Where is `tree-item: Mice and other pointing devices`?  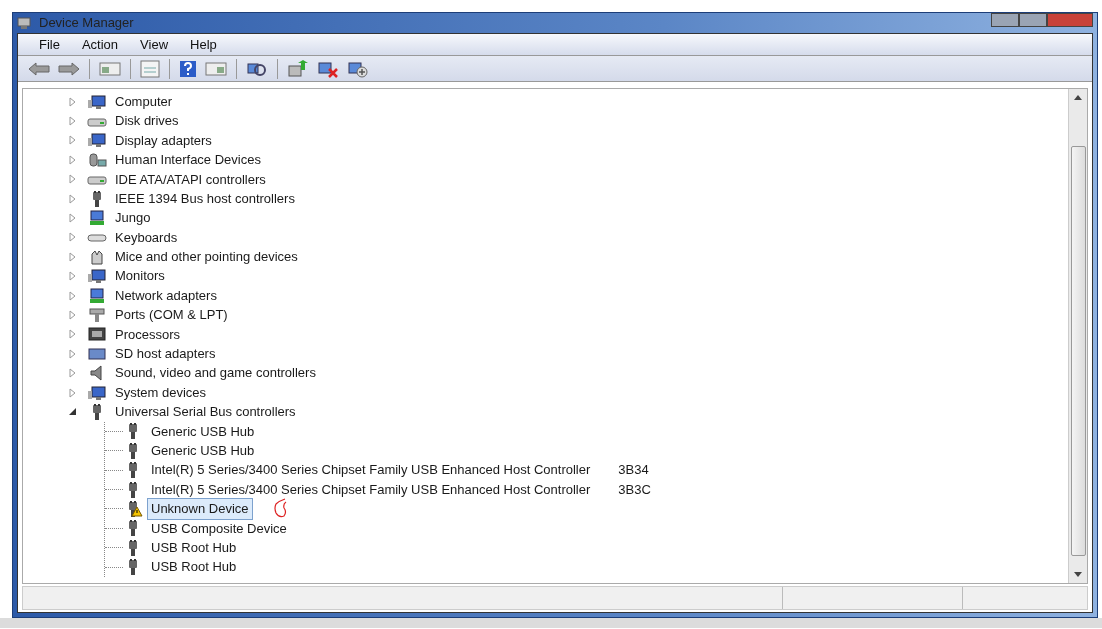
tree-item: Mice and other pointing devices is located at coordinates (206, 257).